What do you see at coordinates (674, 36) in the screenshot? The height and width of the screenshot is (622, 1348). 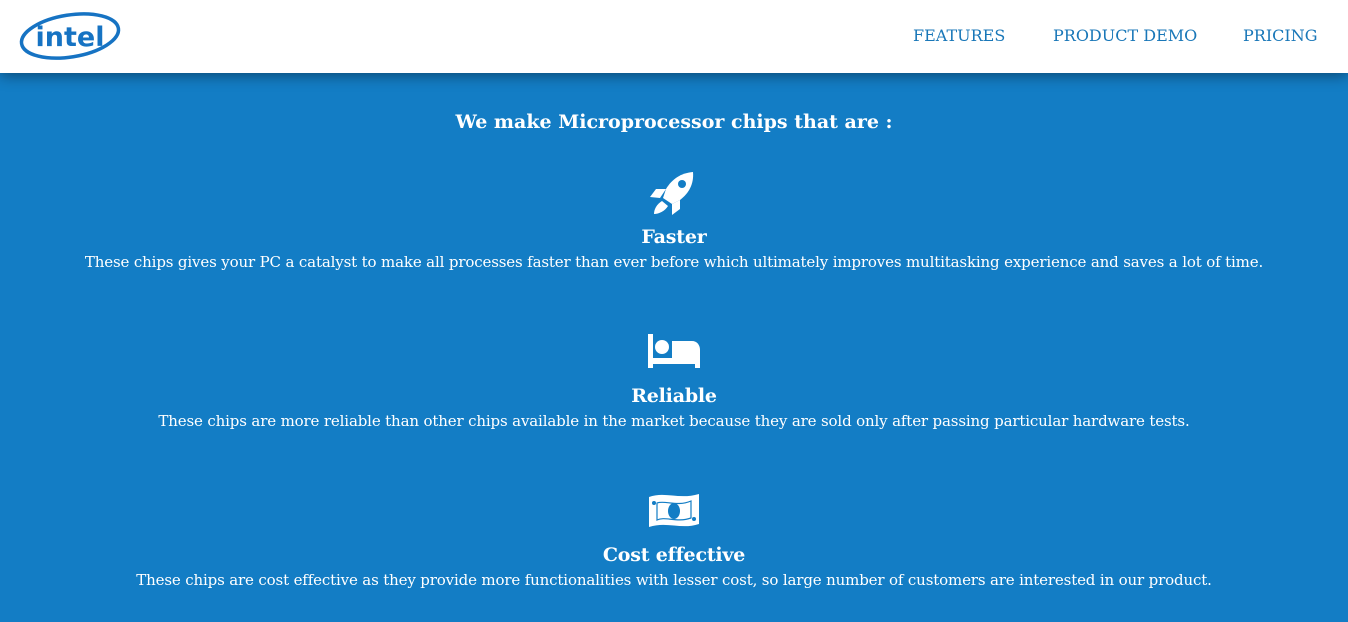 I see `site-header: intel FEATURES PRODUCT DEMO PRICING` at bounding box center [674, 36].